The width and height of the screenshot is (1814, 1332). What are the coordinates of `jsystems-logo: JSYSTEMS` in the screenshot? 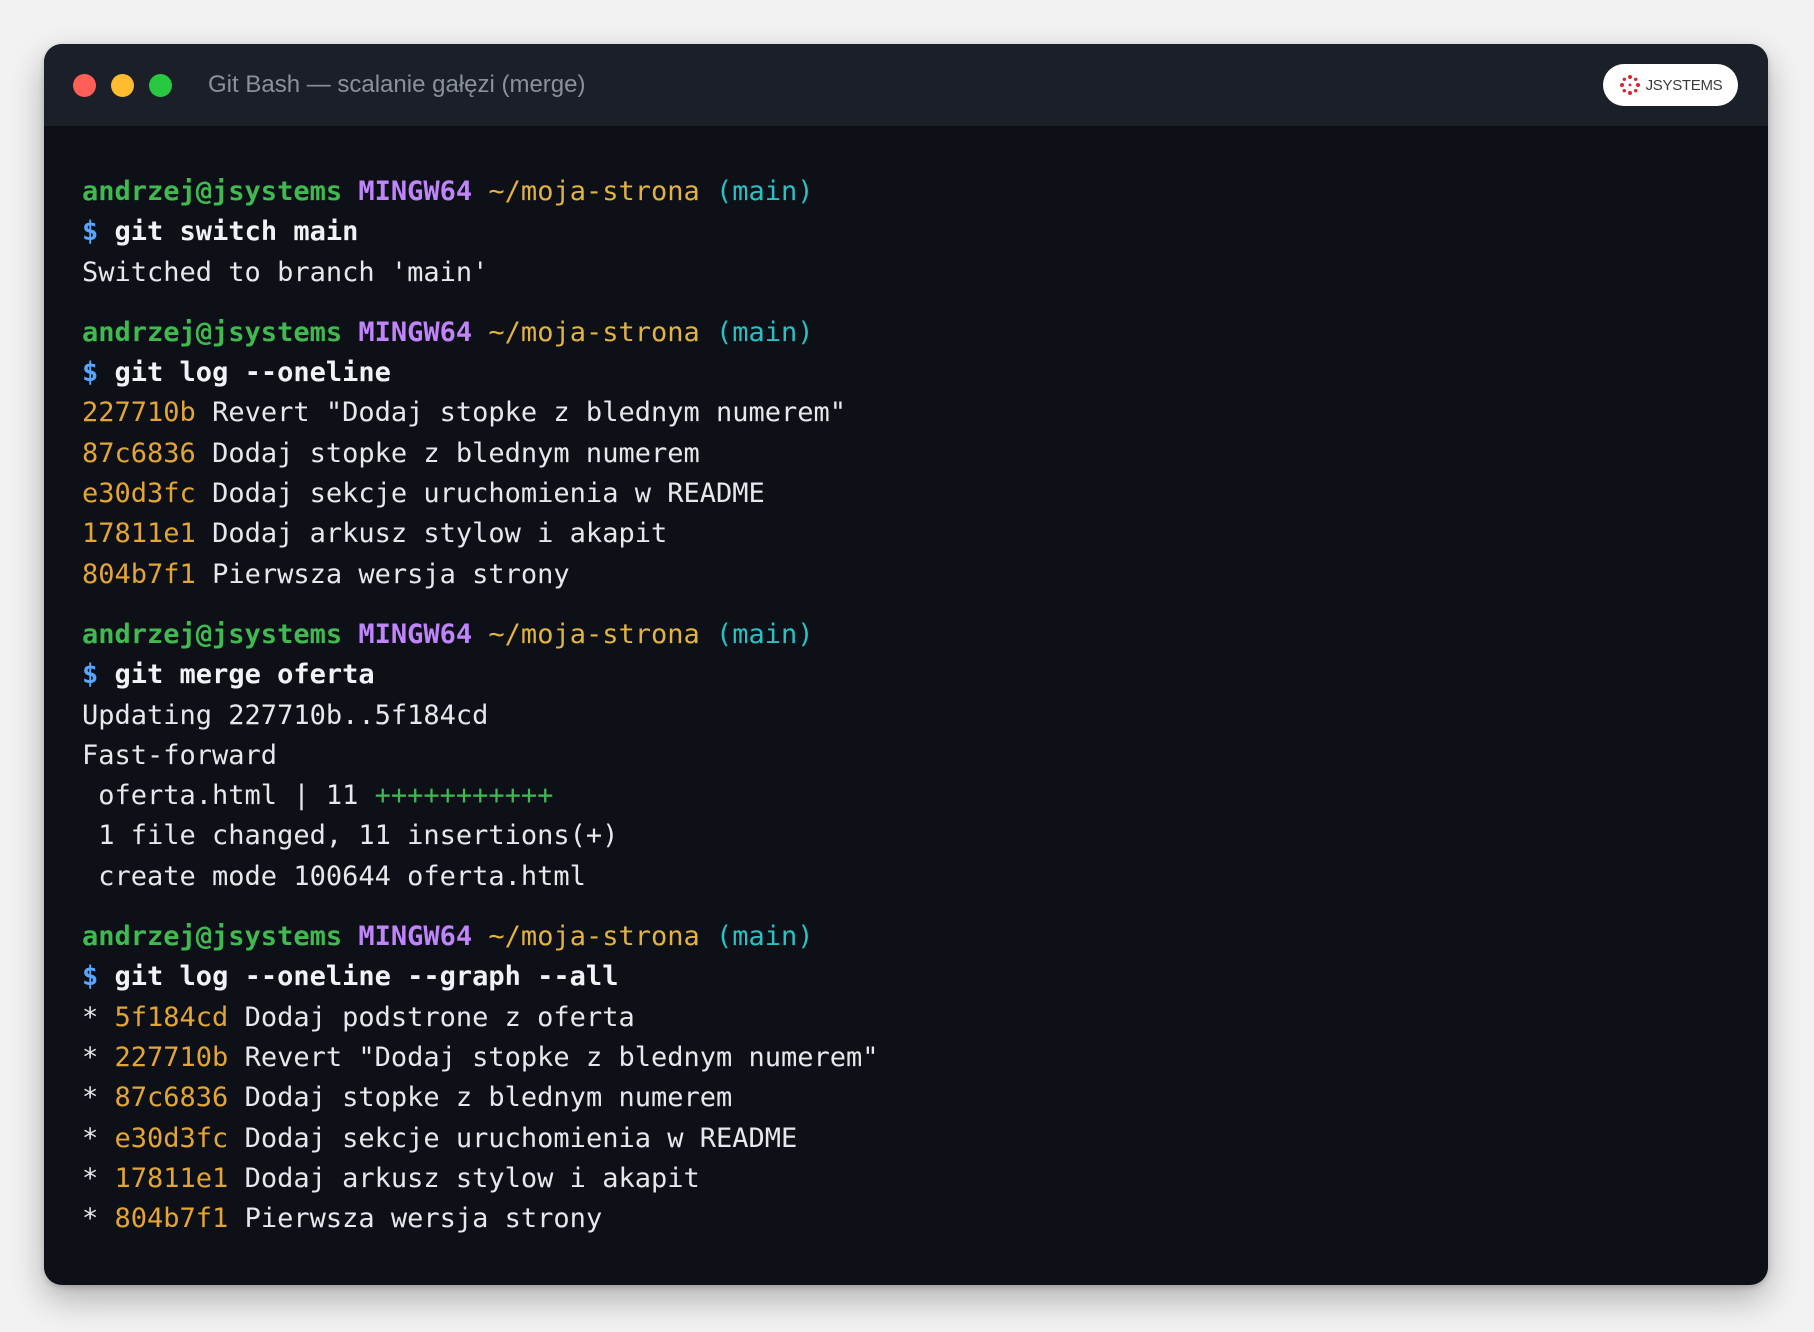 It's located at (1670, 85).